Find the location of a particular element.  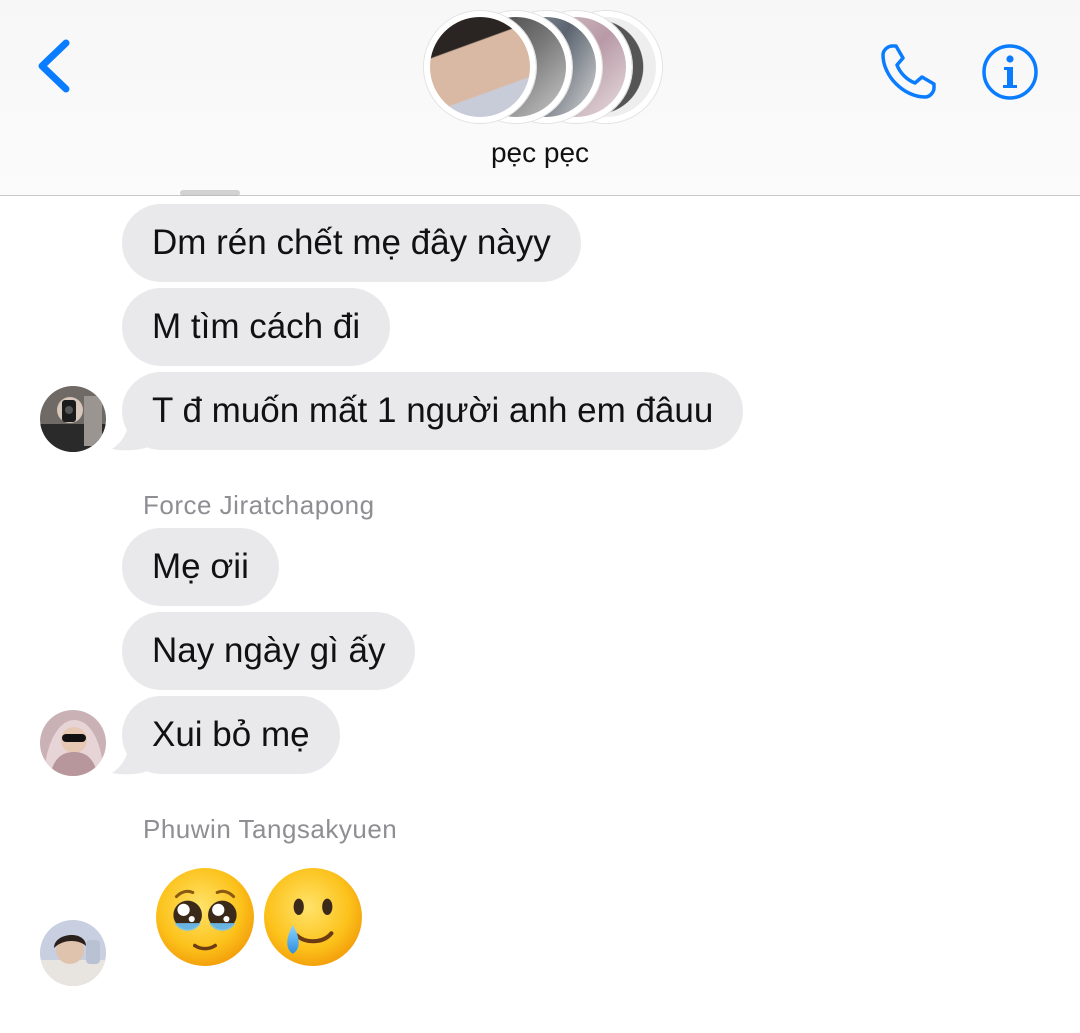

back-button is located at coordinates (55, 66).